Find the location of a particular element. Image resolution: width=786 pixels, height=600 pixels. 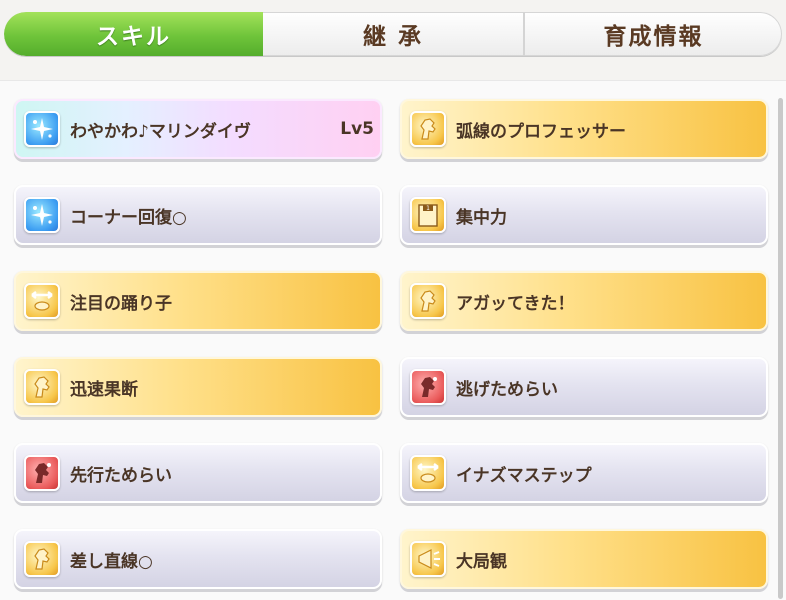

skill-name: 差し直線○ is located at coordinates (111, 561).